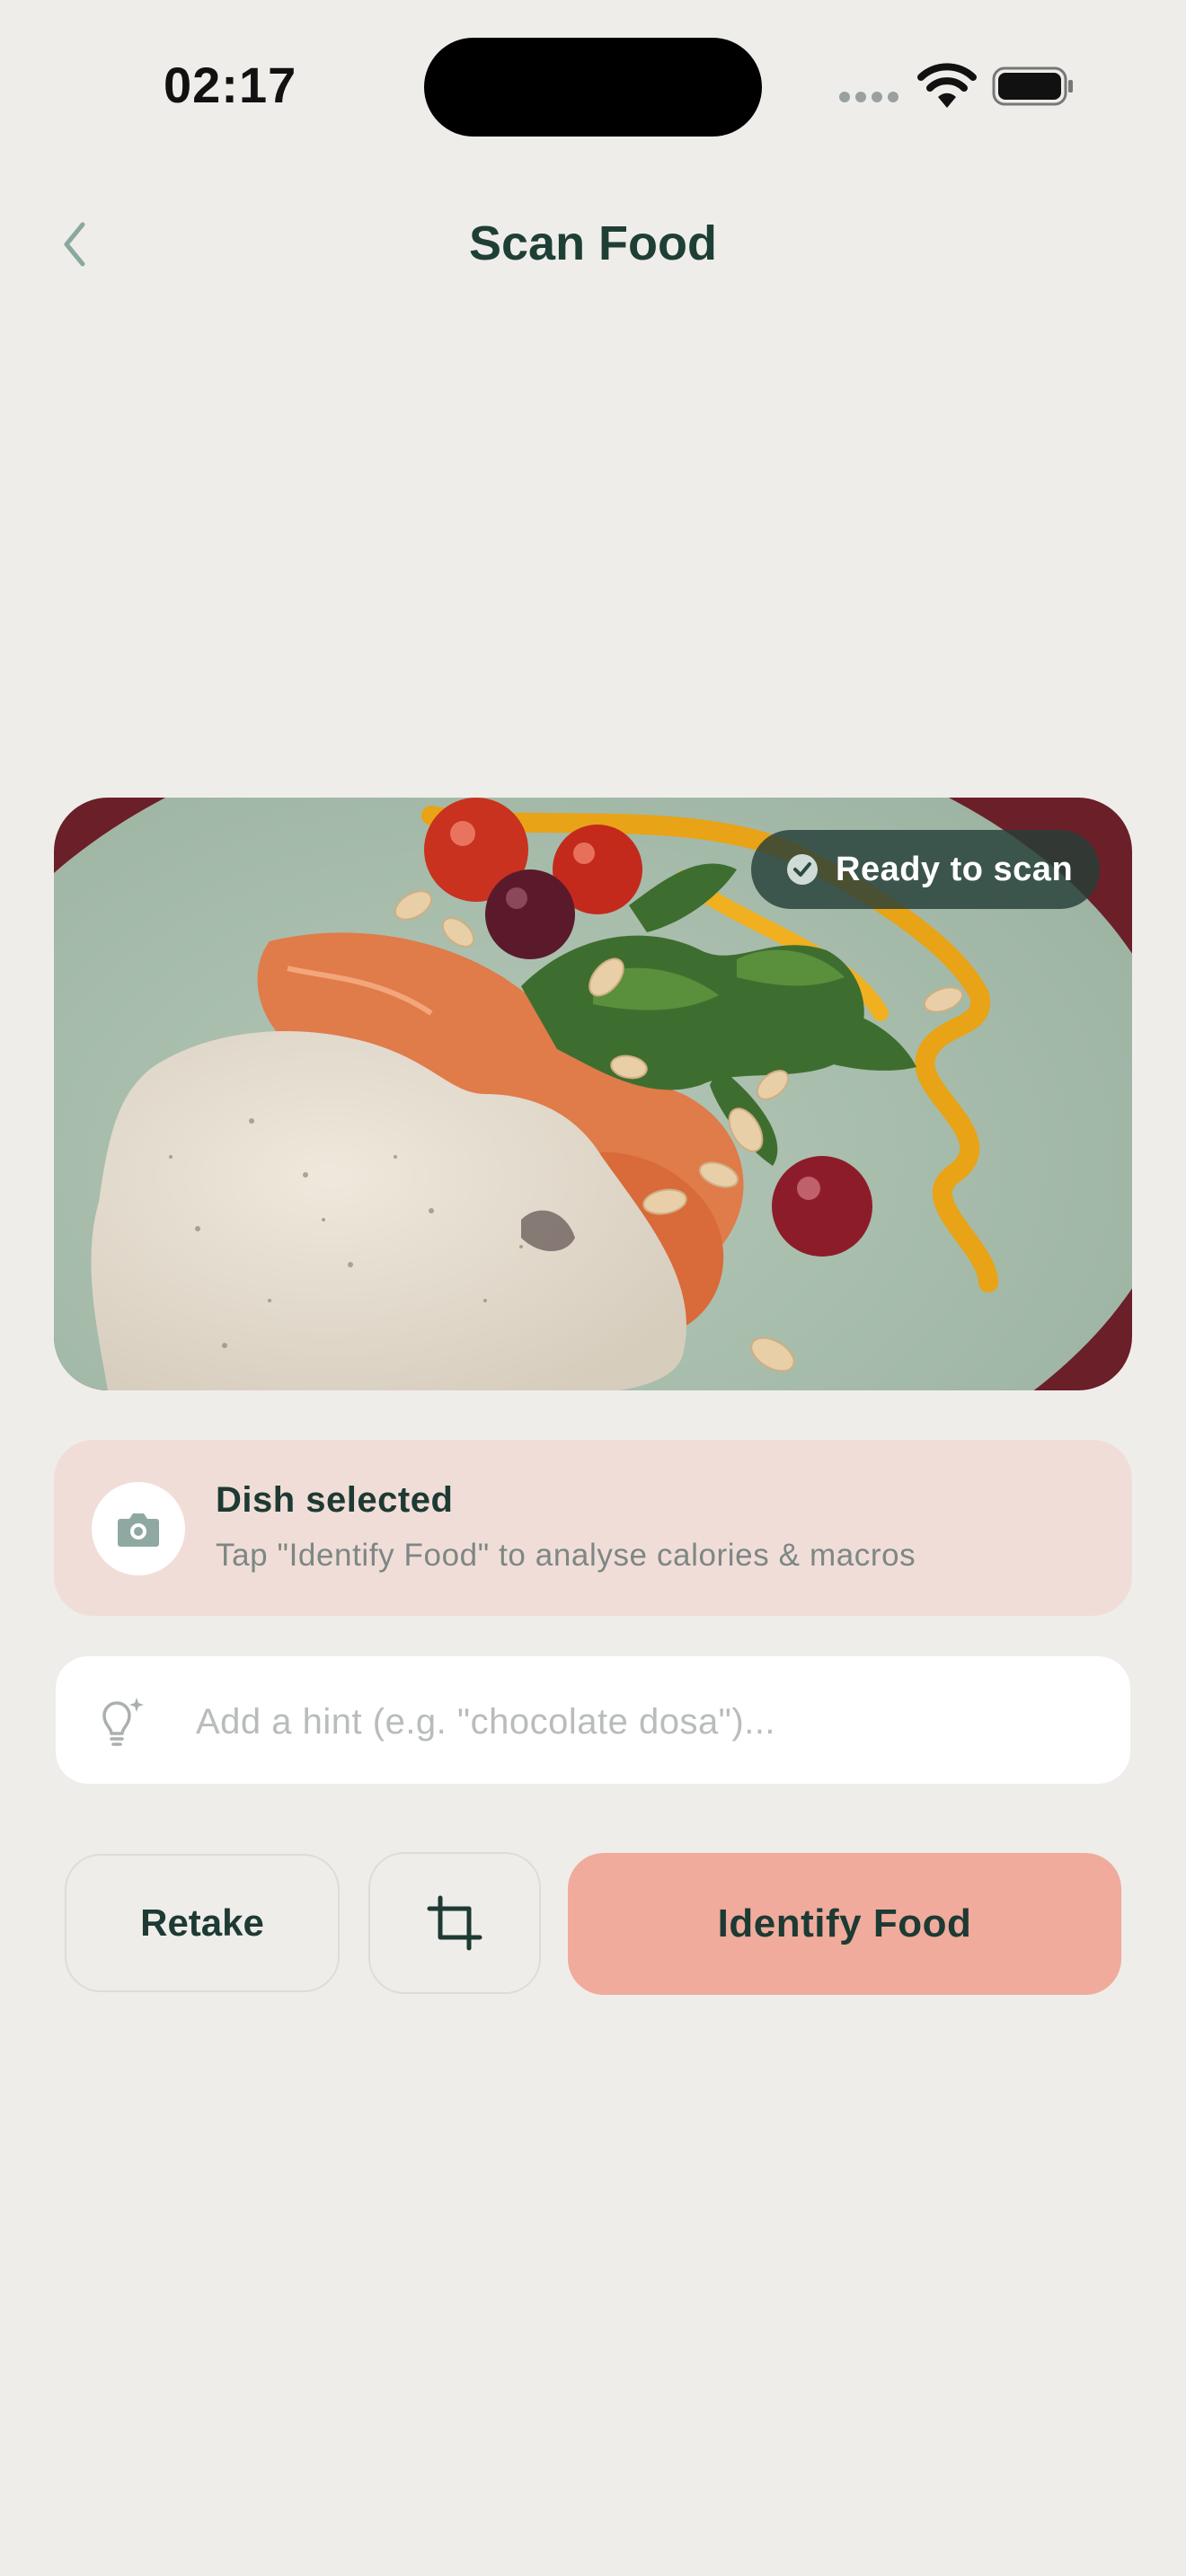 This screenshot has width=1186, height=2576. Describe the element at coordinates (593, 87) in the screenshot. I see `dynamic-island` at that location.